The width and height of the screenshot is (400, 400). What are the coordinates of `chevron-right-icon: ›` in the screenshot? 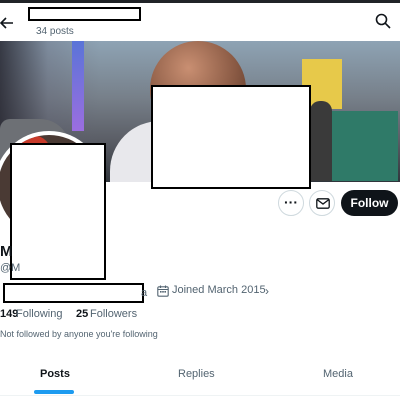 It's located at (267, 291).